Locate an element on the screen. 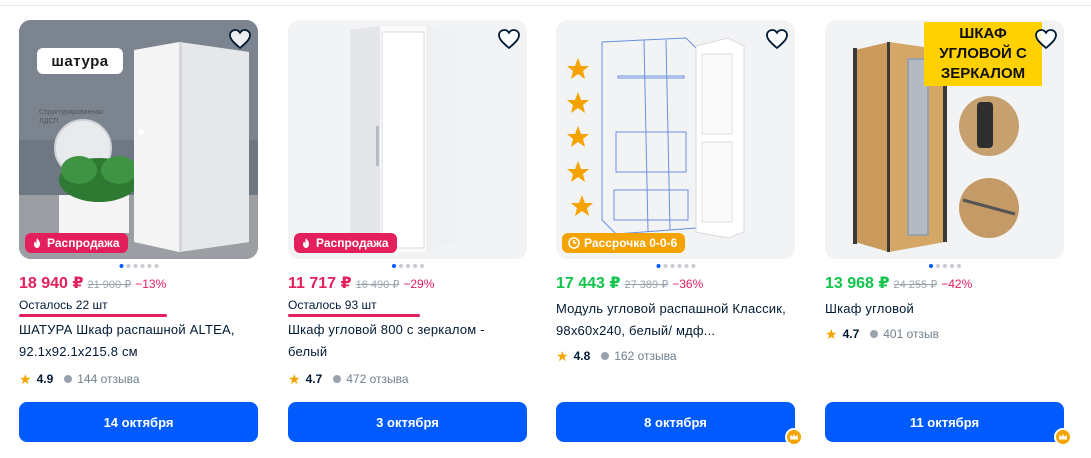 Image resolution: width=1091 pixels, height=458 pixels. current-price: 17 443 ₽ is located at coordinates (588, 283).